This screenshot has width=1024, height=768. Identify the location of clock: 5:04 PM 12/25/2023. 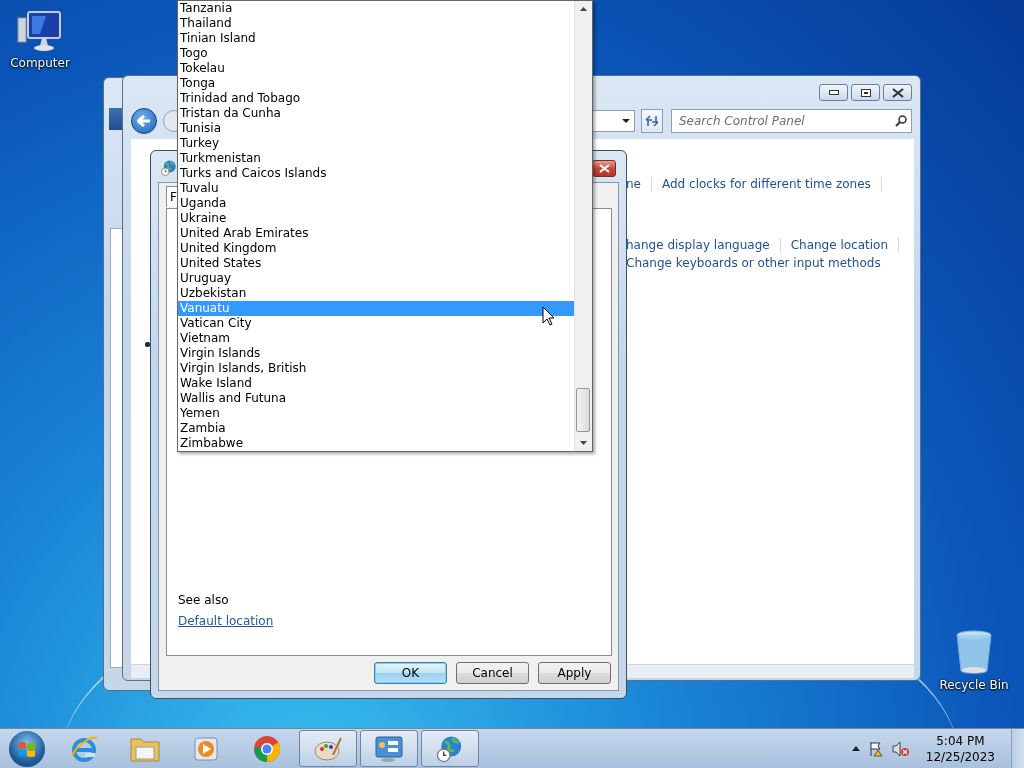
(960, 748).